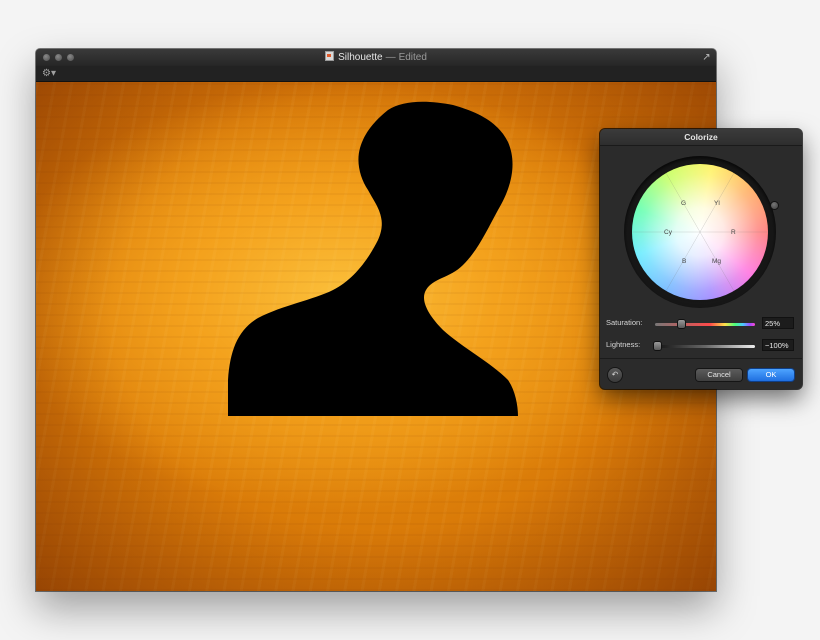  I want to click on lightness-row: Lightness: −100%, so click(701, 346).